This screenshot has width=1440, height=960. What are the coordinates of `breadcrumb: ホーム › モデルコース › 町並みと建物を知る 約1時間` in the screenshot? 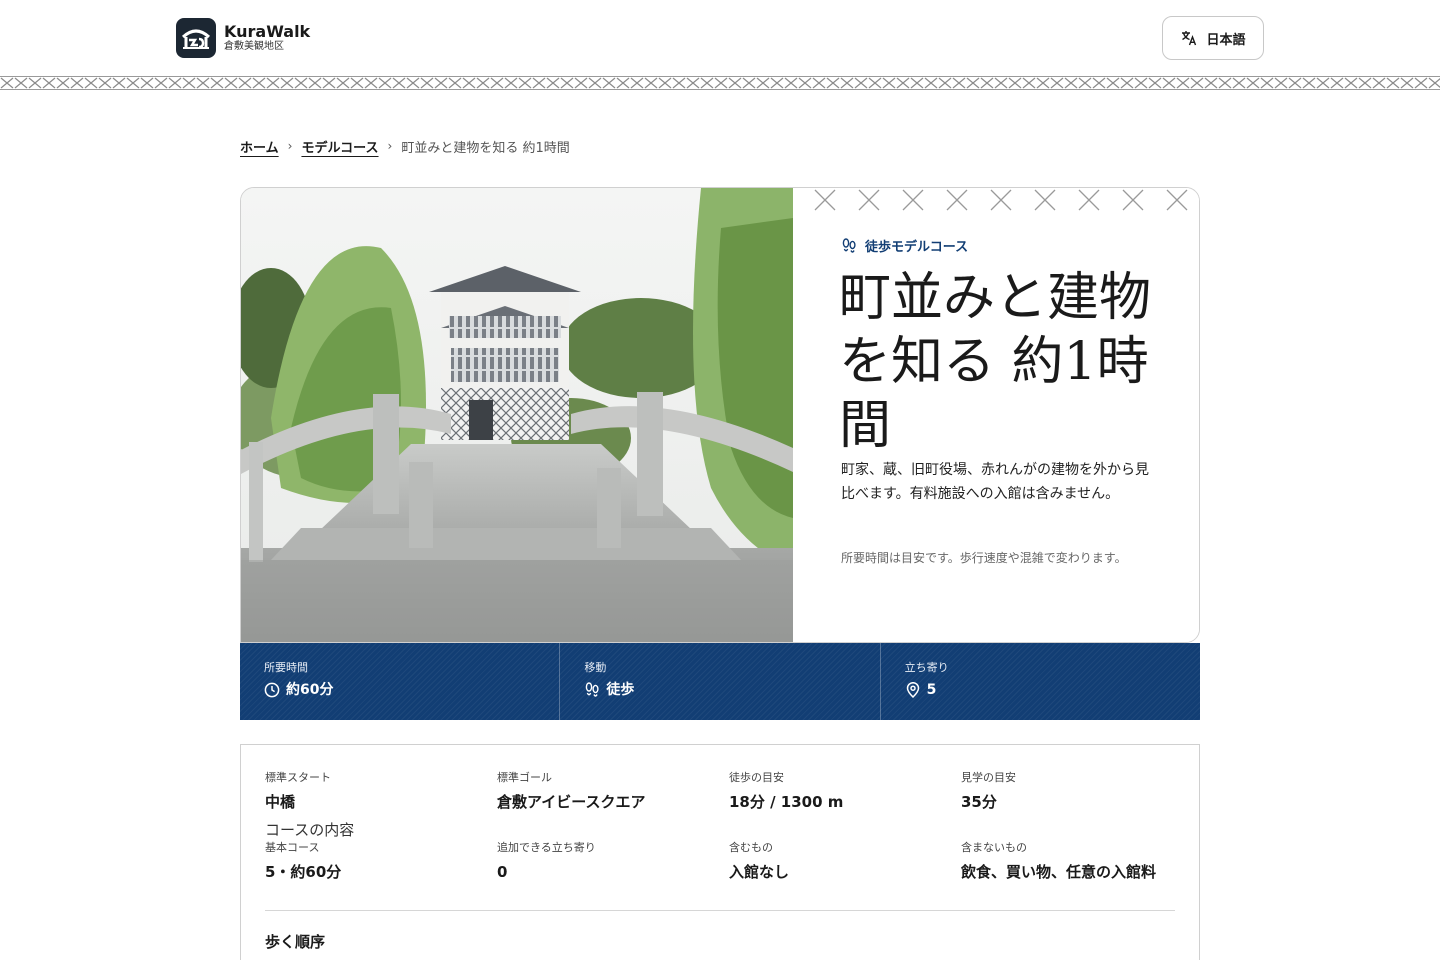 It's located at (405, 146).